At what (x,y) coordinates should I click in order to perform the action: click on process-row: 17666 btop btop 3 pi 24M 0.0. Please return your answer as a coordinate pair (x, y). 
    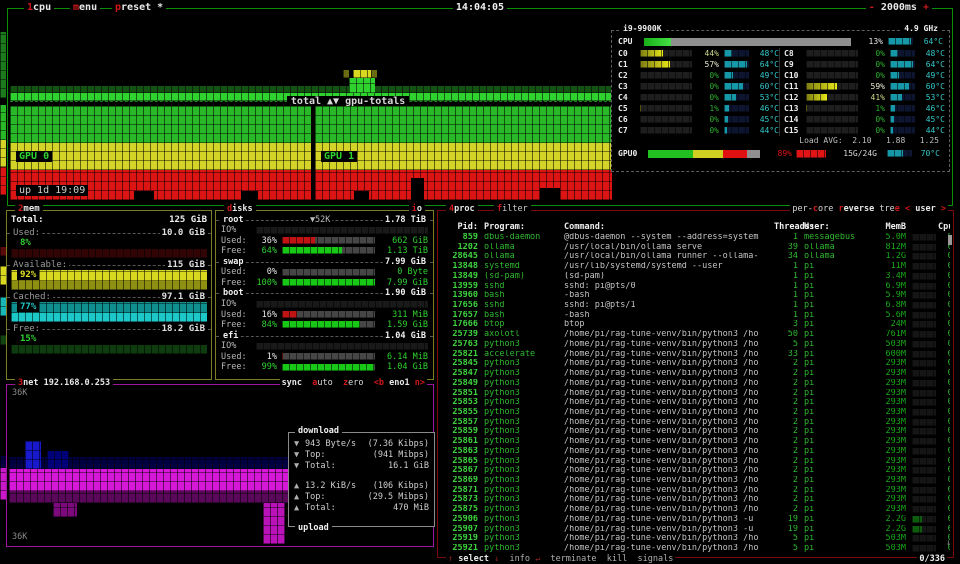
    Looking at the image, I should click on (696, 325).